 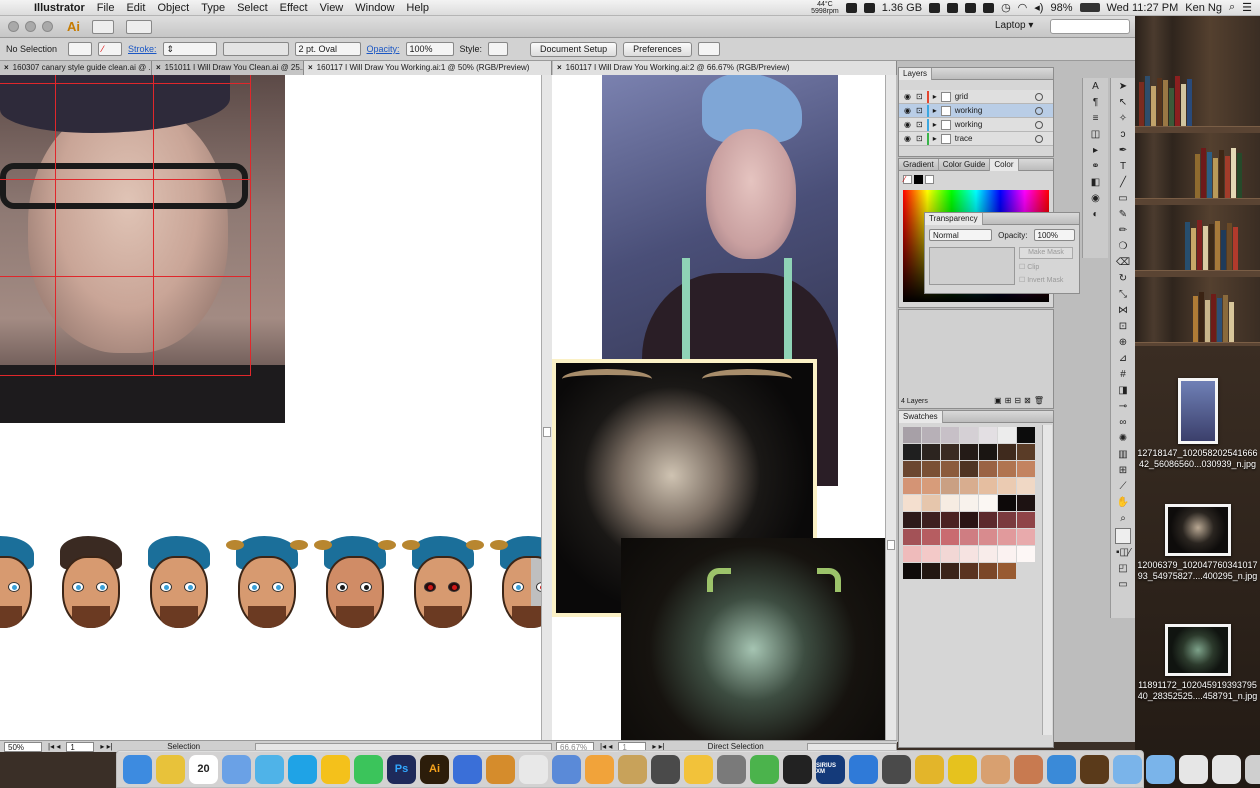 I want to click on siriusxm-icon: SIRIUS XM, so click(x=830, y=769).